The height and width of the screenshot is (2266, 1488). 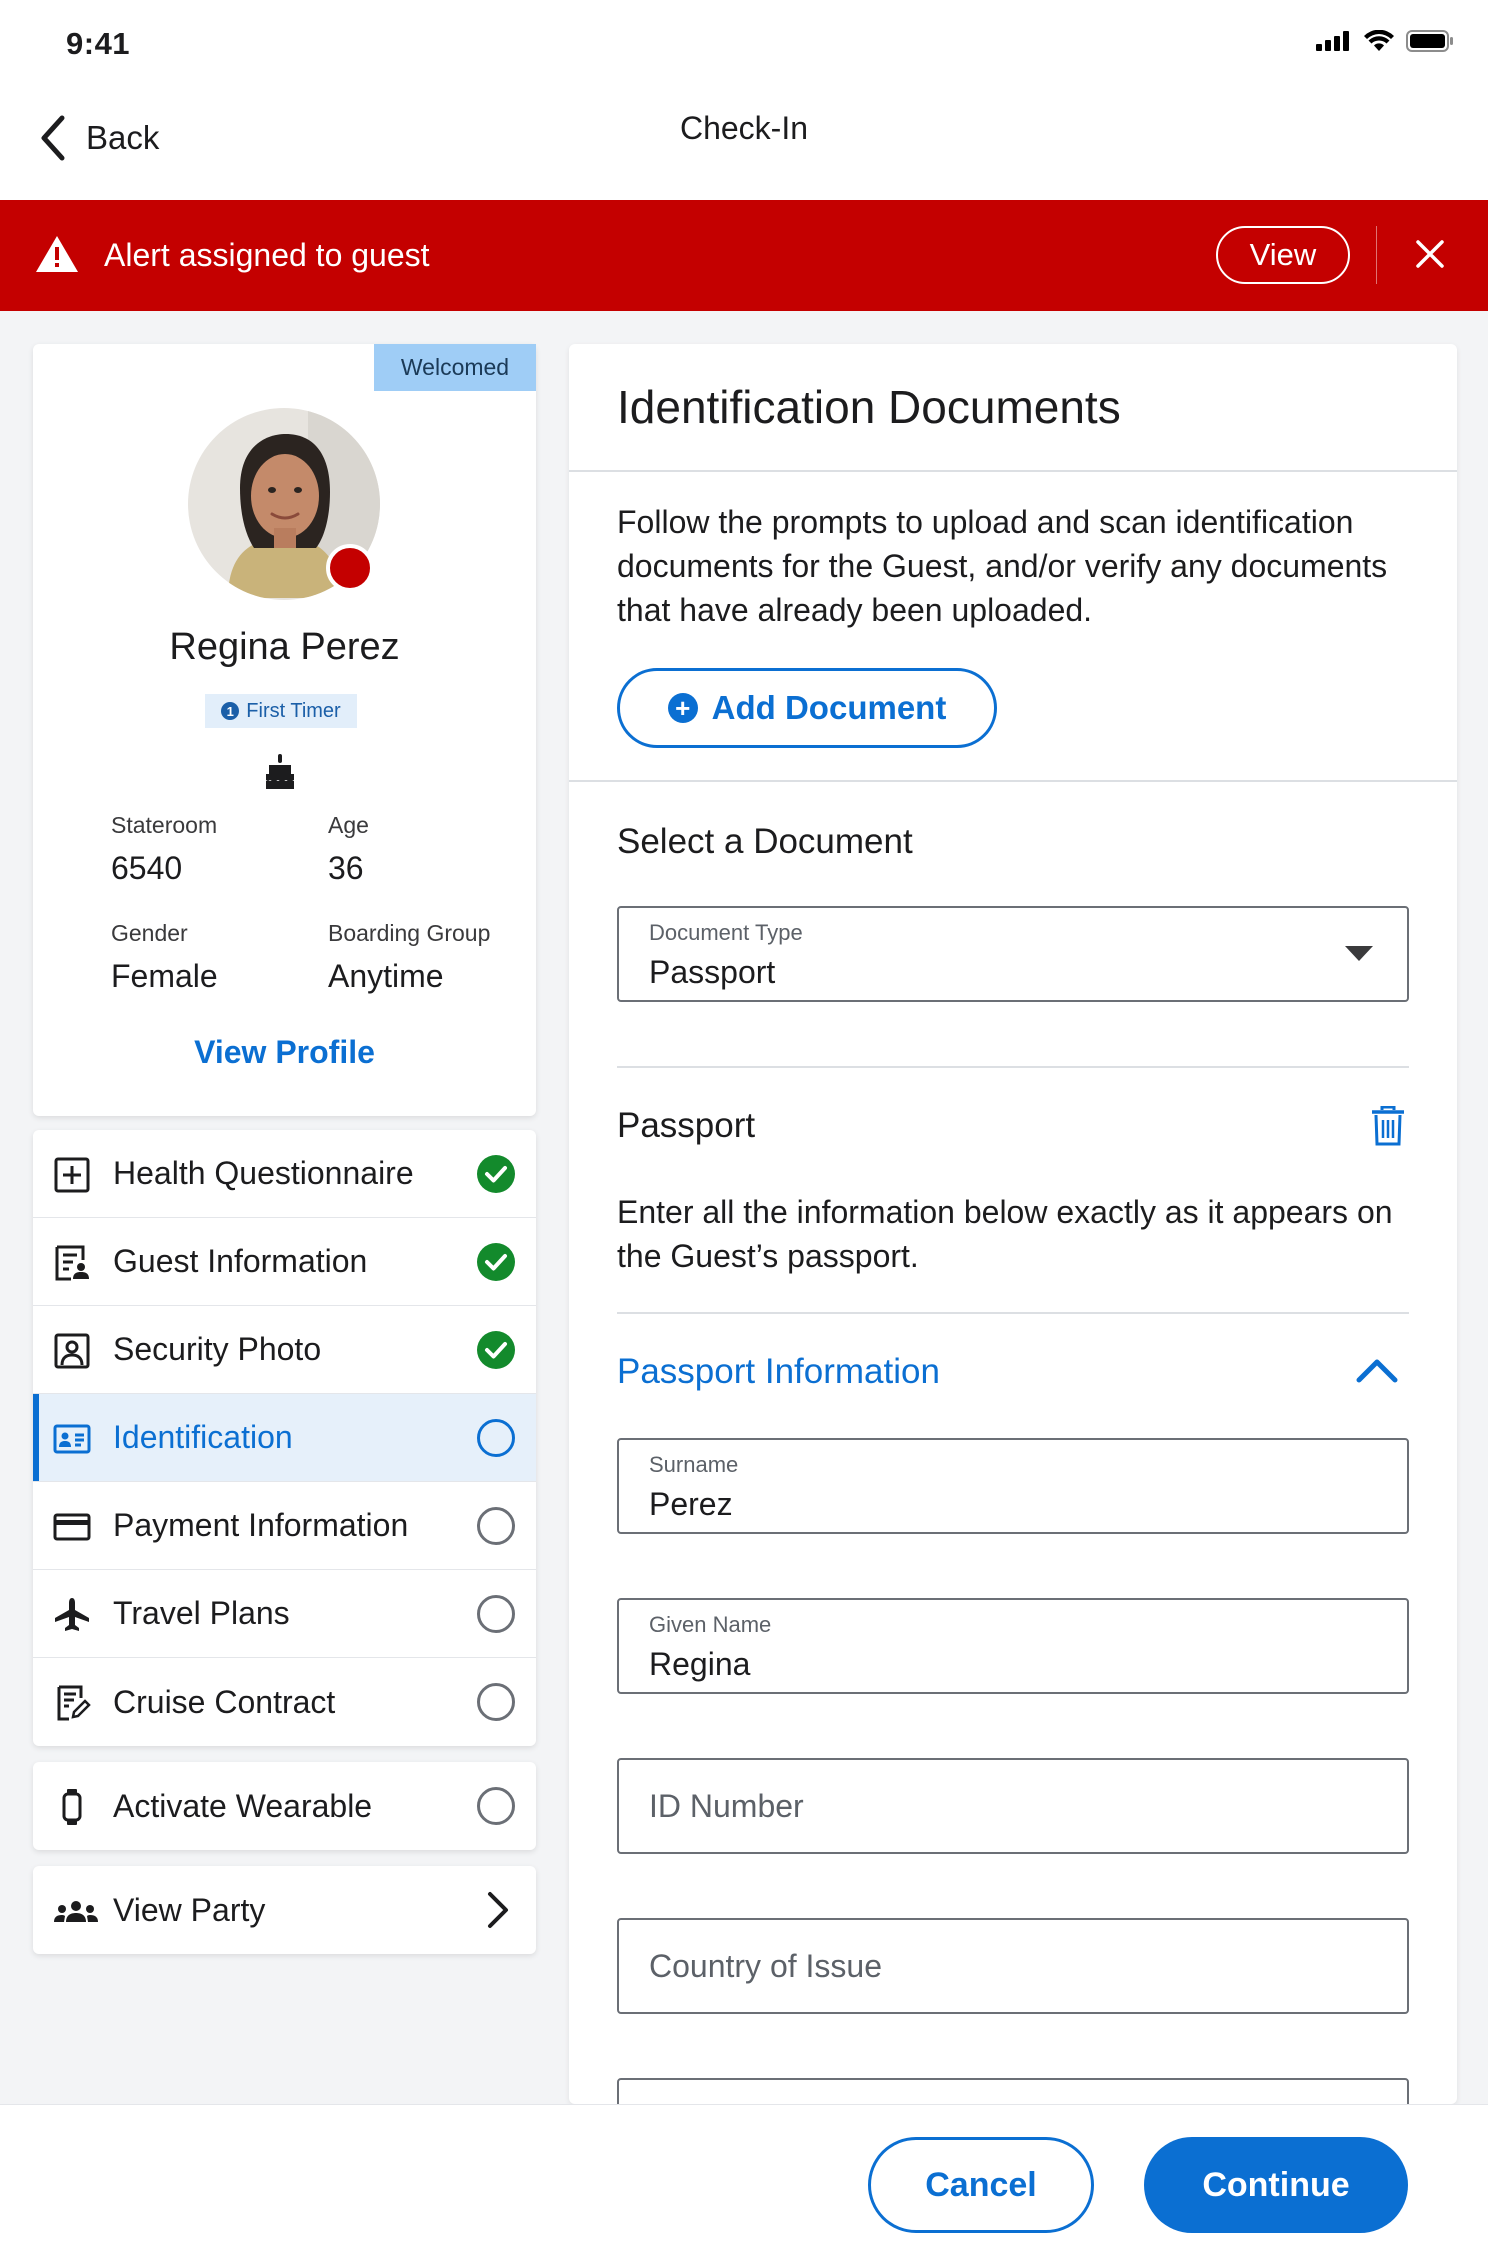 What do you see at coordinates (350, 568) in the screenshot?
I see `alert-indicator-dot` at bounding box center [350, 568].